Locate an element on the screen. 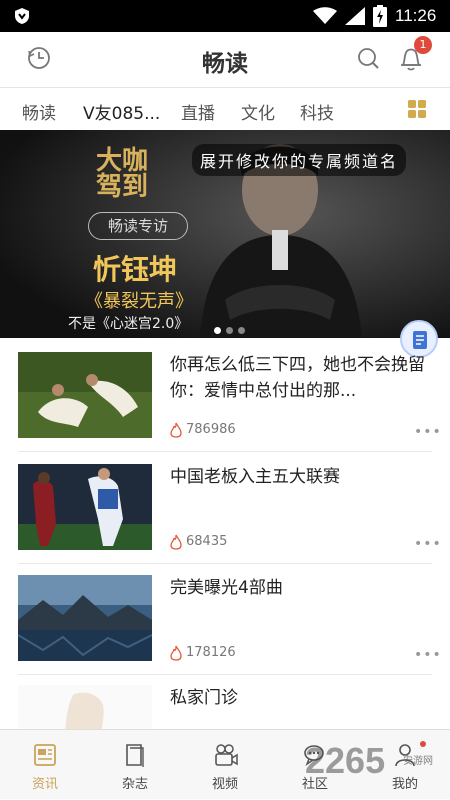  banner-name: 忻钰坤 is located at coordinates (135, 269).